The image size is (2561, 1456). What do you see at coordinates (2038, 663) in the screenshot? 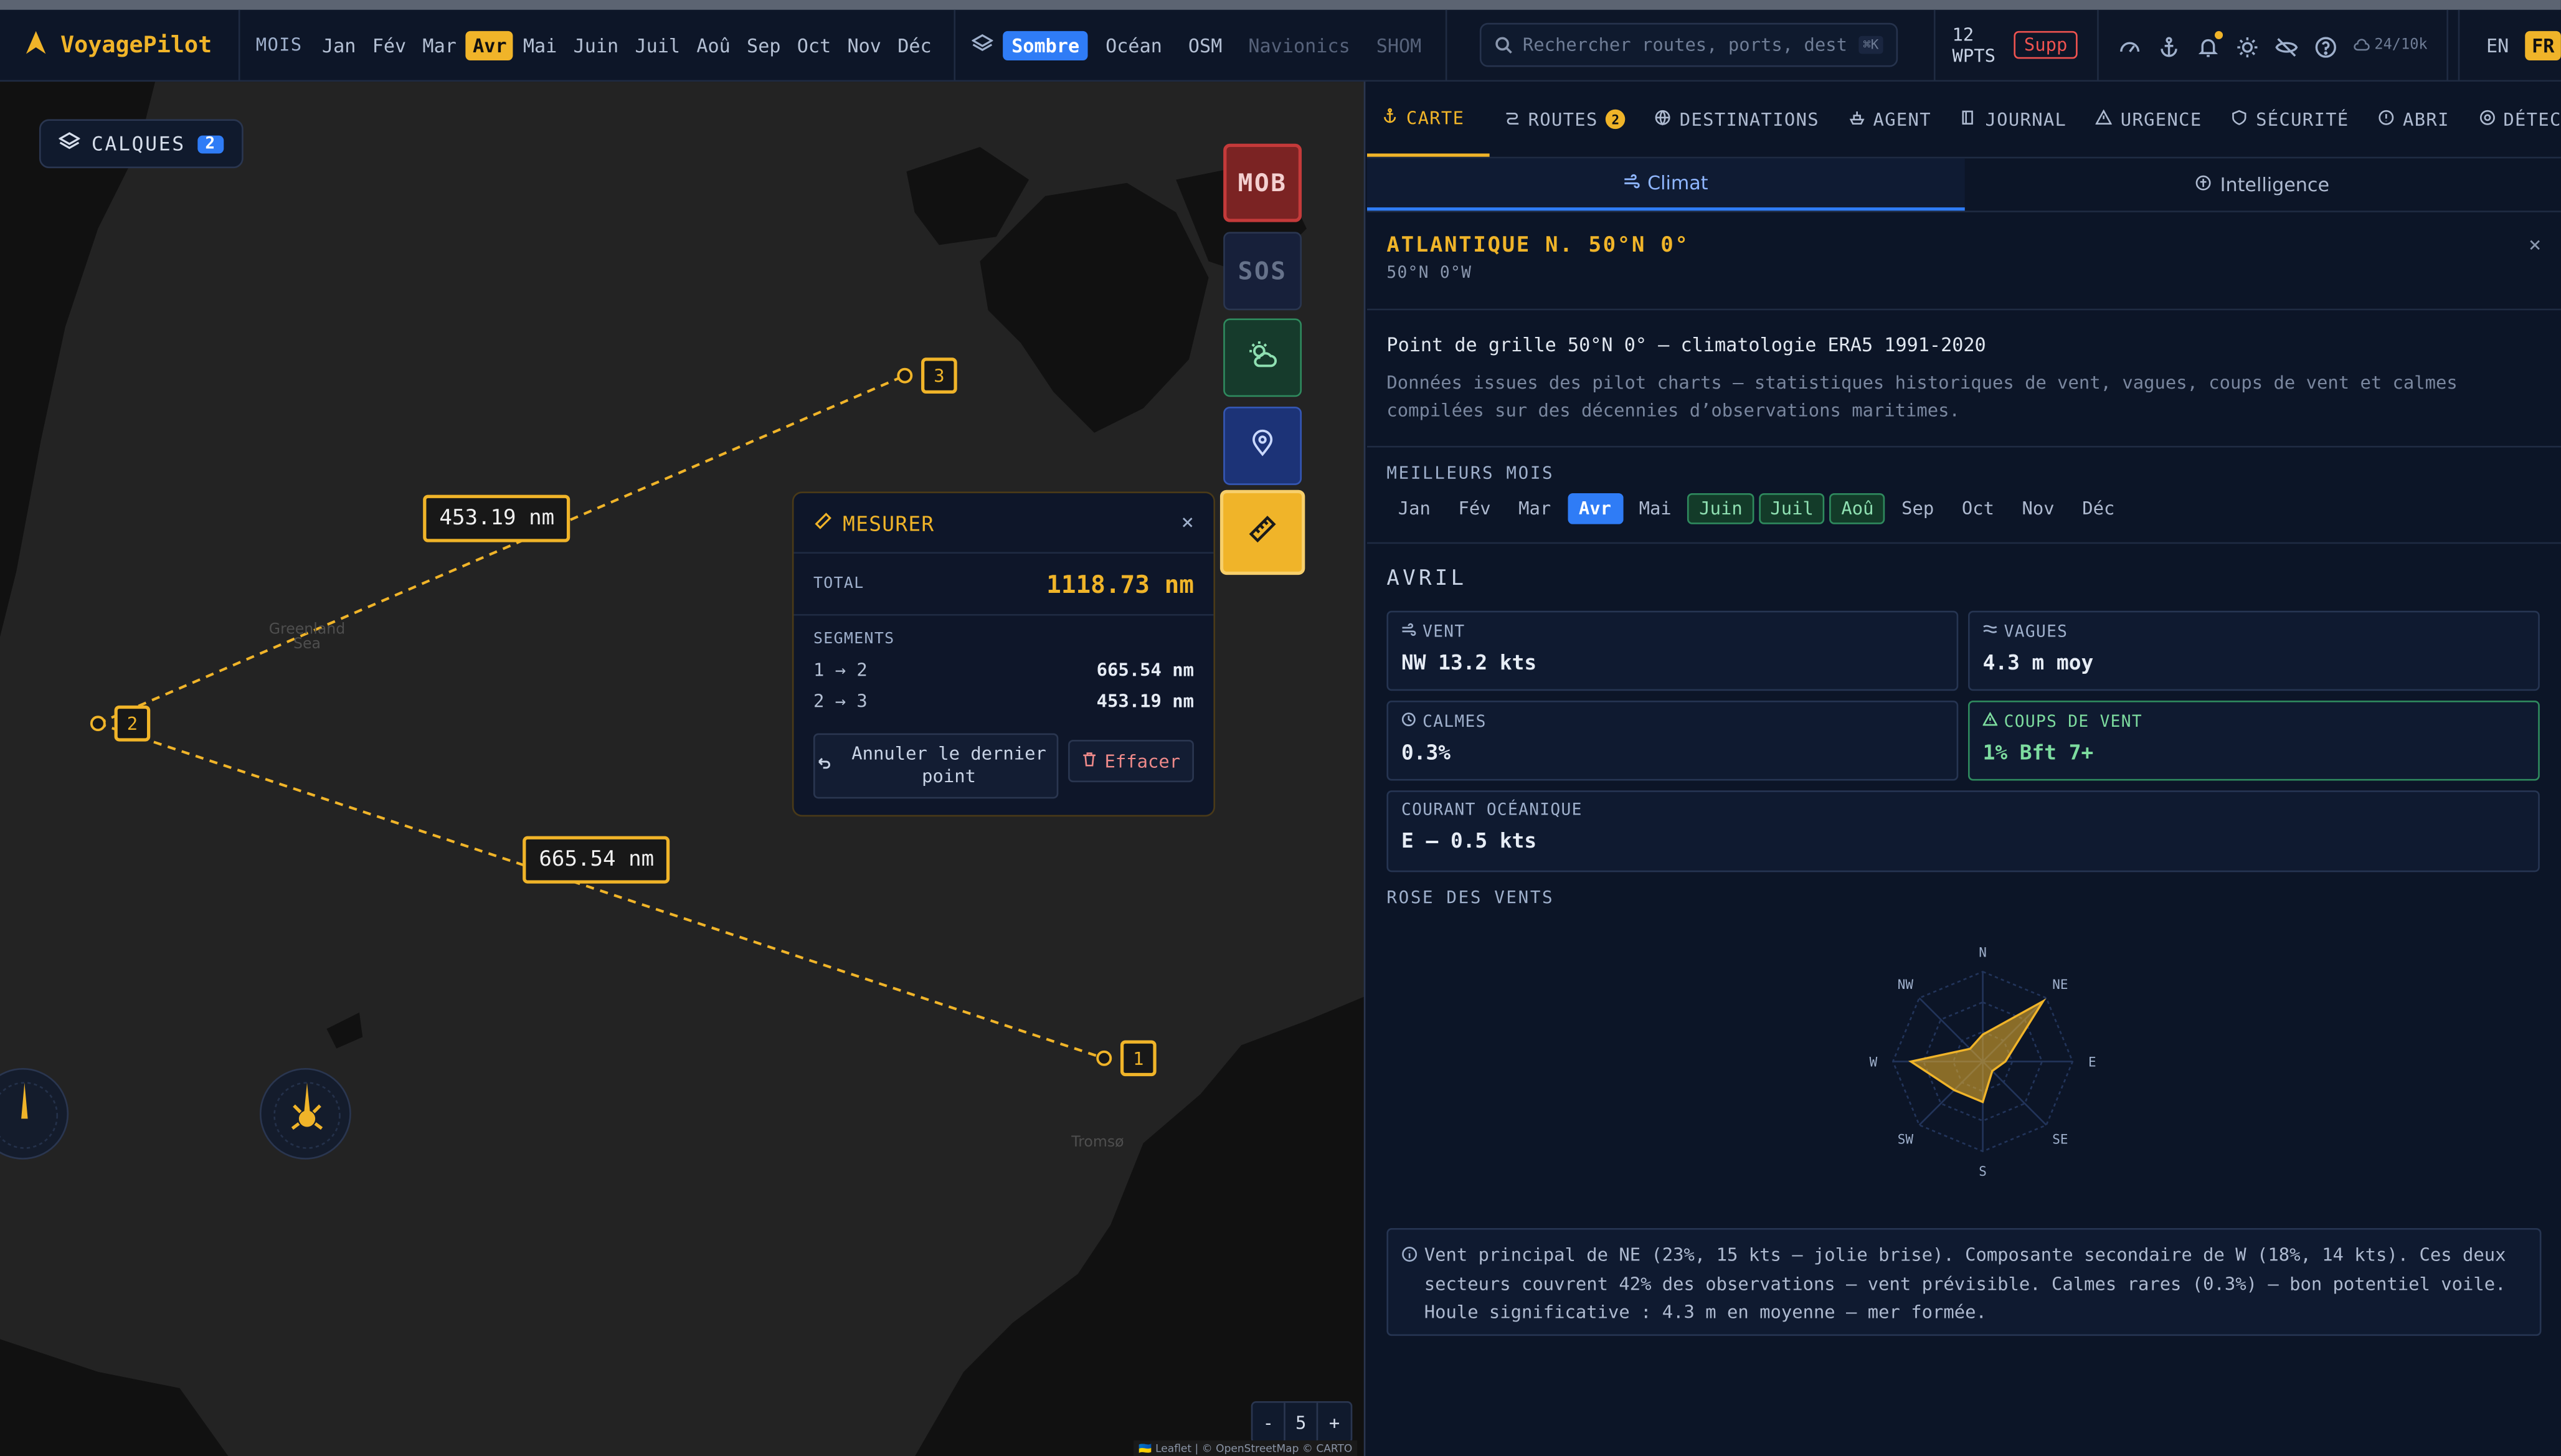
I see `waves-value: 4.3 m moy` at bounding box center [2038, 663].